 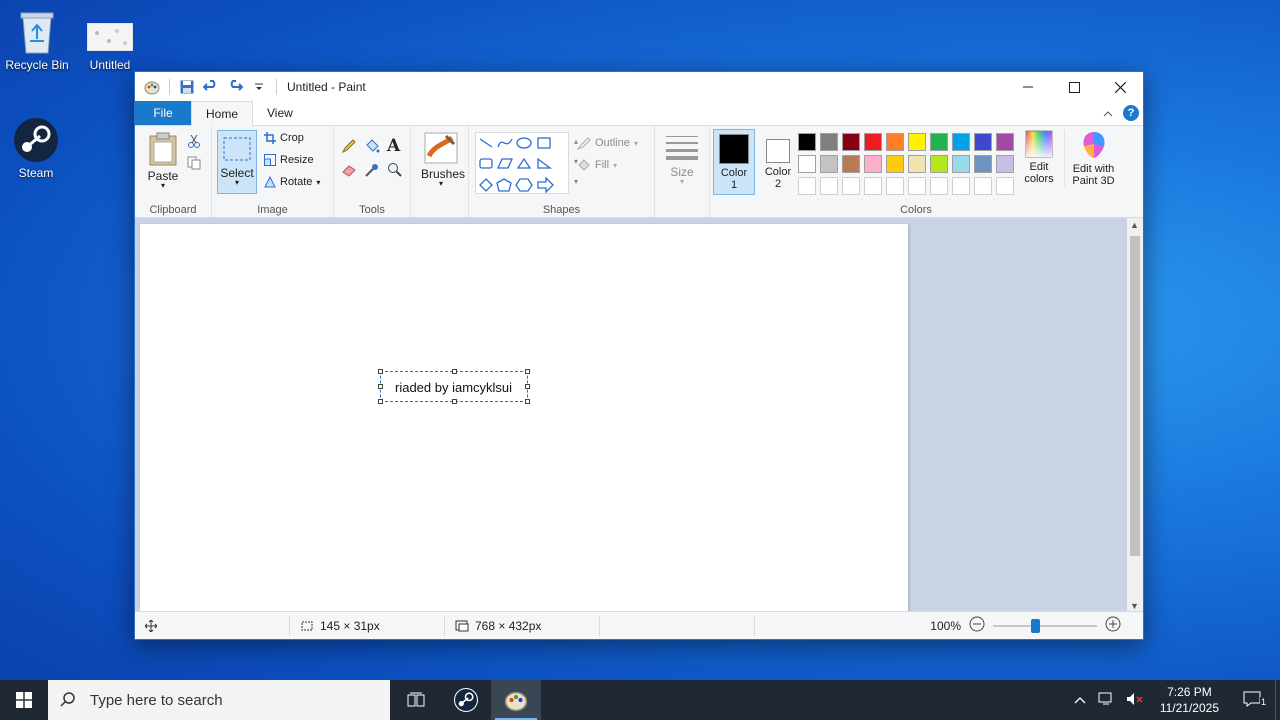 I want to click on desktop-icon-recycle-bin: Recycle Bin, so click(x=37, y=40).